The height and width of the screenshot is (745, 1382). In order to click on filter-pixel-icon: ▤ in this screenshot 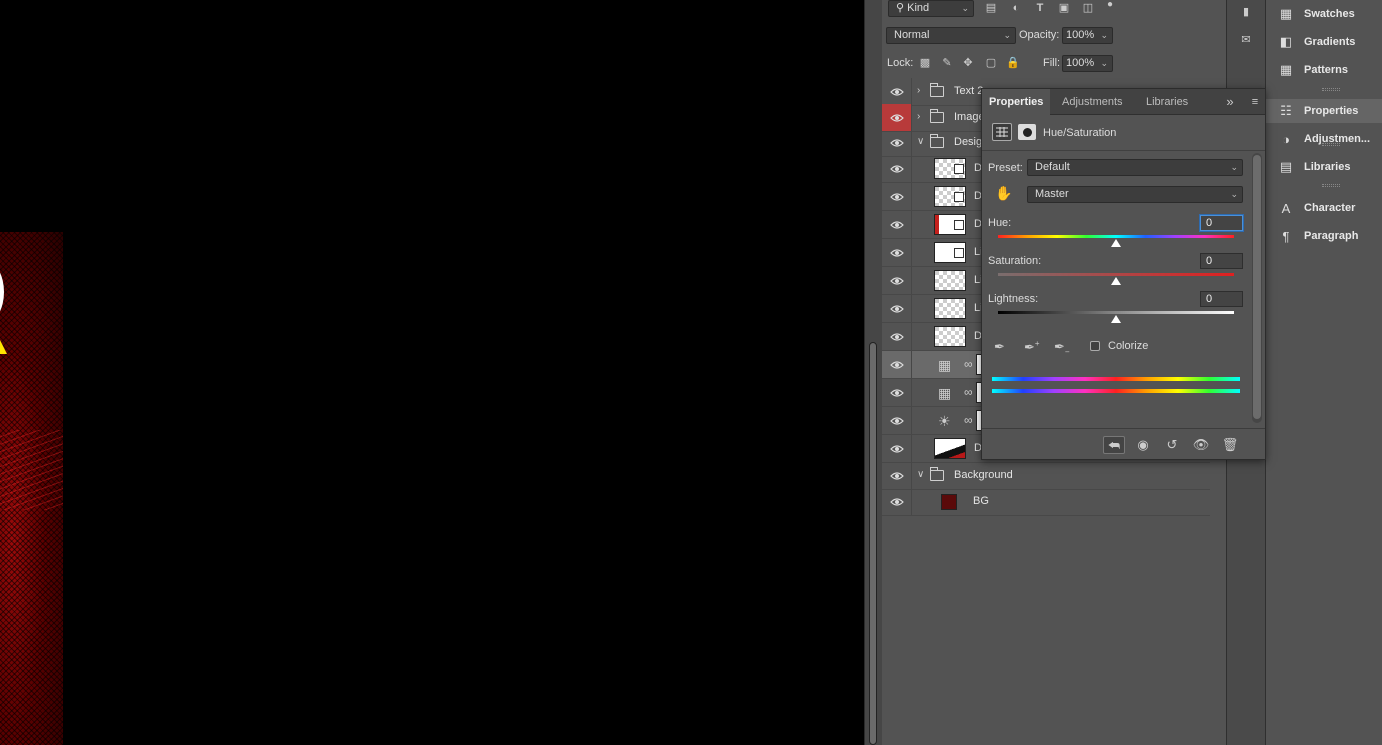, I will do `click(991, 8)`.